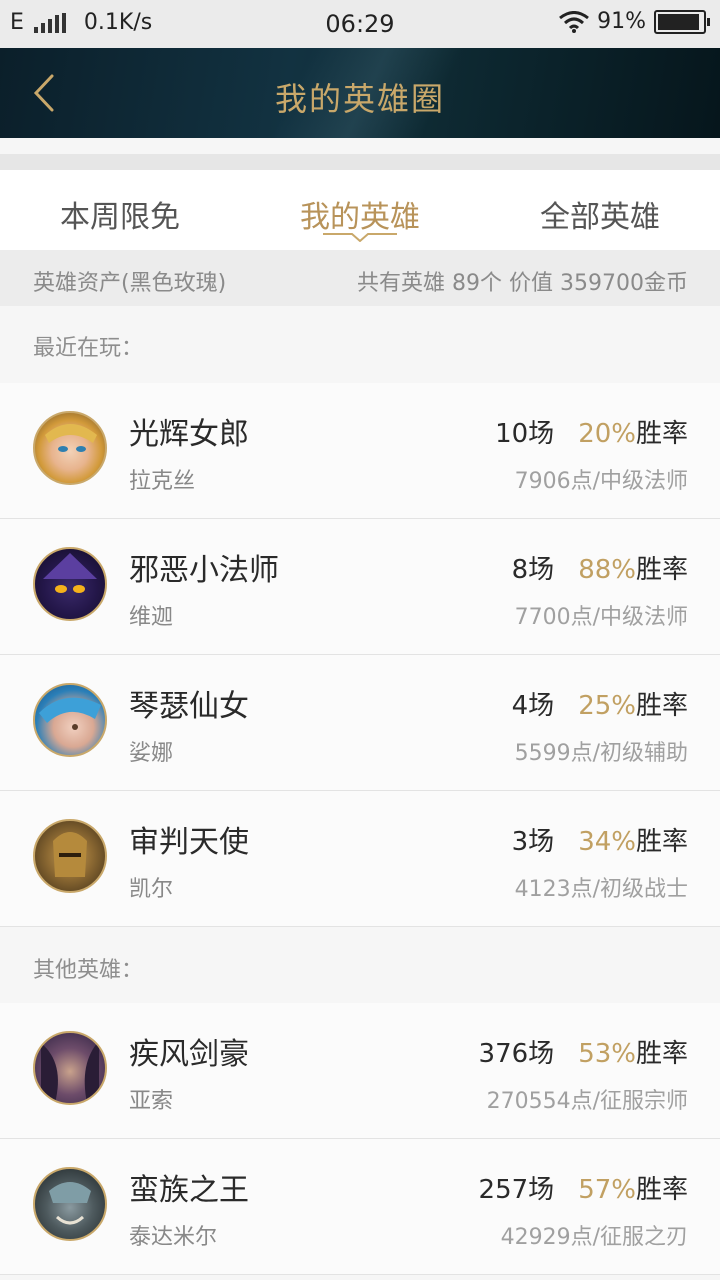 This screenshot has height=1280, width=720. What do you see at coordinates (533, 570) in the screenshot?
I see `games-count: 8场` at bounding box center [533, 570].